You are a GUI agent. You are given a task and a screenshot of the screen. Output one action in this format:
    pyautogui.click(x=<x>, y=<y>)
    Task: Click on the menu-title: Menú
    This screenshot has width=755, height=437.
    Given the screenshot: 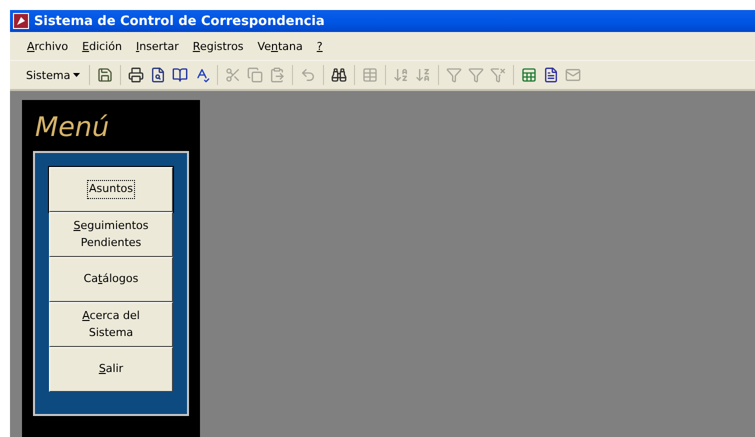 What is the action you would take?
    pyautogui.click(x=72, y=127)
    